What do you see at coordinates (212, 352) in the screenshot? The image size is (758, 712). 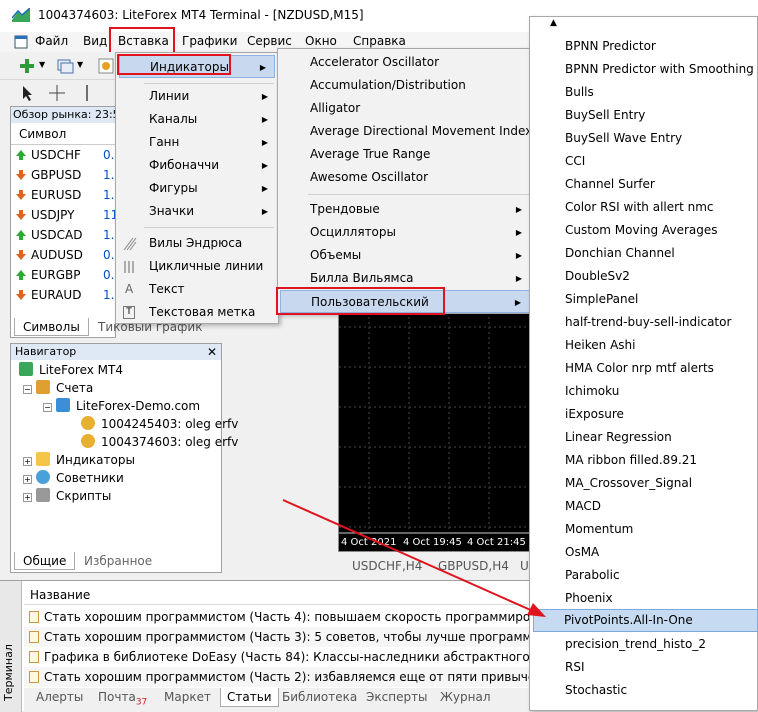 I see `close-icon: ✕` at bounding box center [212, 352].